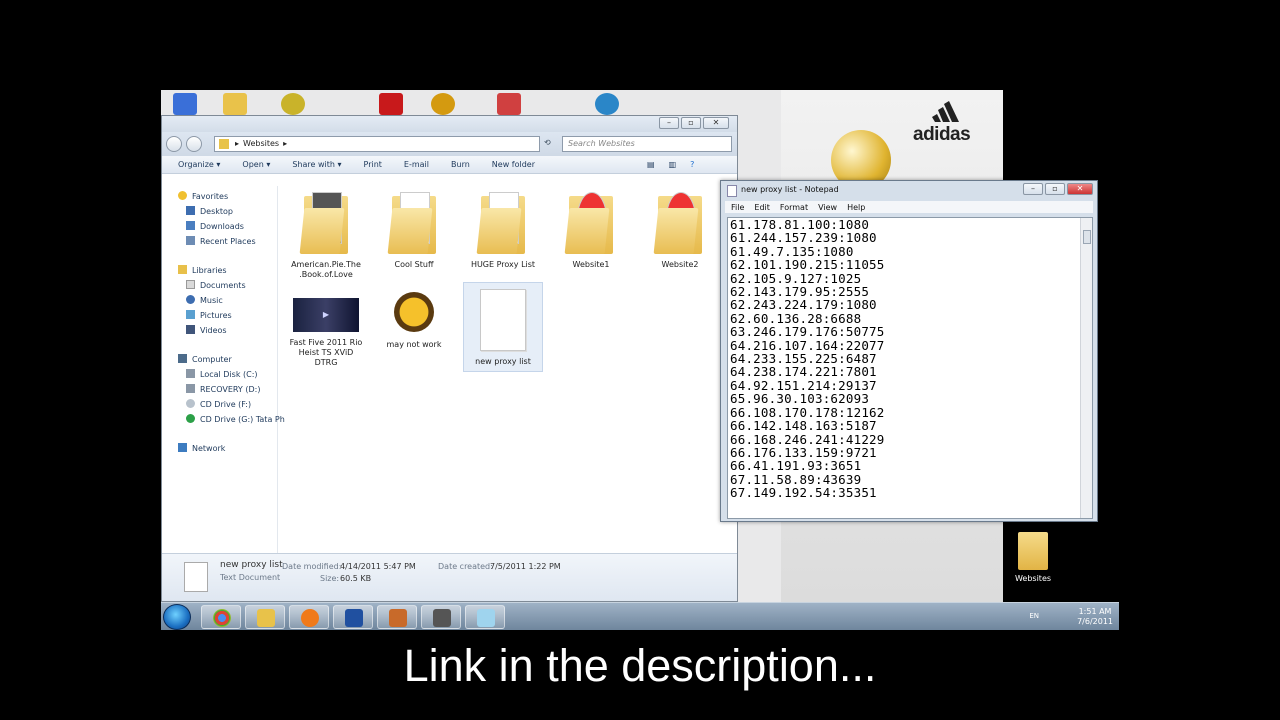  Describe the element at coordinates (807, 345) in the screenshot. I see `notepad-line: 64.216.107.164:22077` at that location.